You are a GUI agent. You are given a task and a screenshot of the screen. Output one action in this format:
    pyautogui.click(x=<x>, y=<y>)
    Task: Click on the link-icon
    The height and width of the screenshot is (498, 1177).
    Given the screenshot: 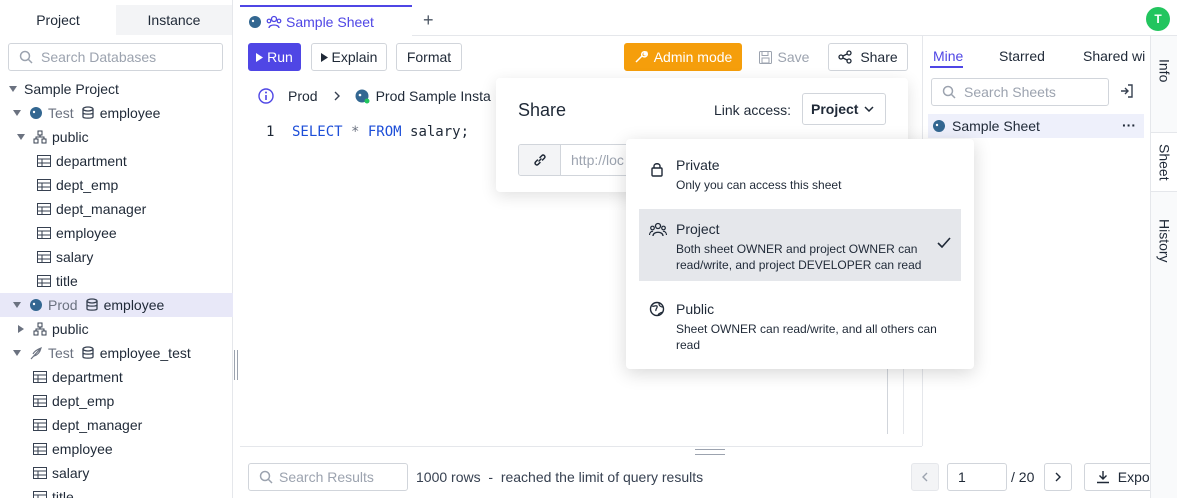 What is the action you would take?
    pyautogui.click(x=540, y=160)
    